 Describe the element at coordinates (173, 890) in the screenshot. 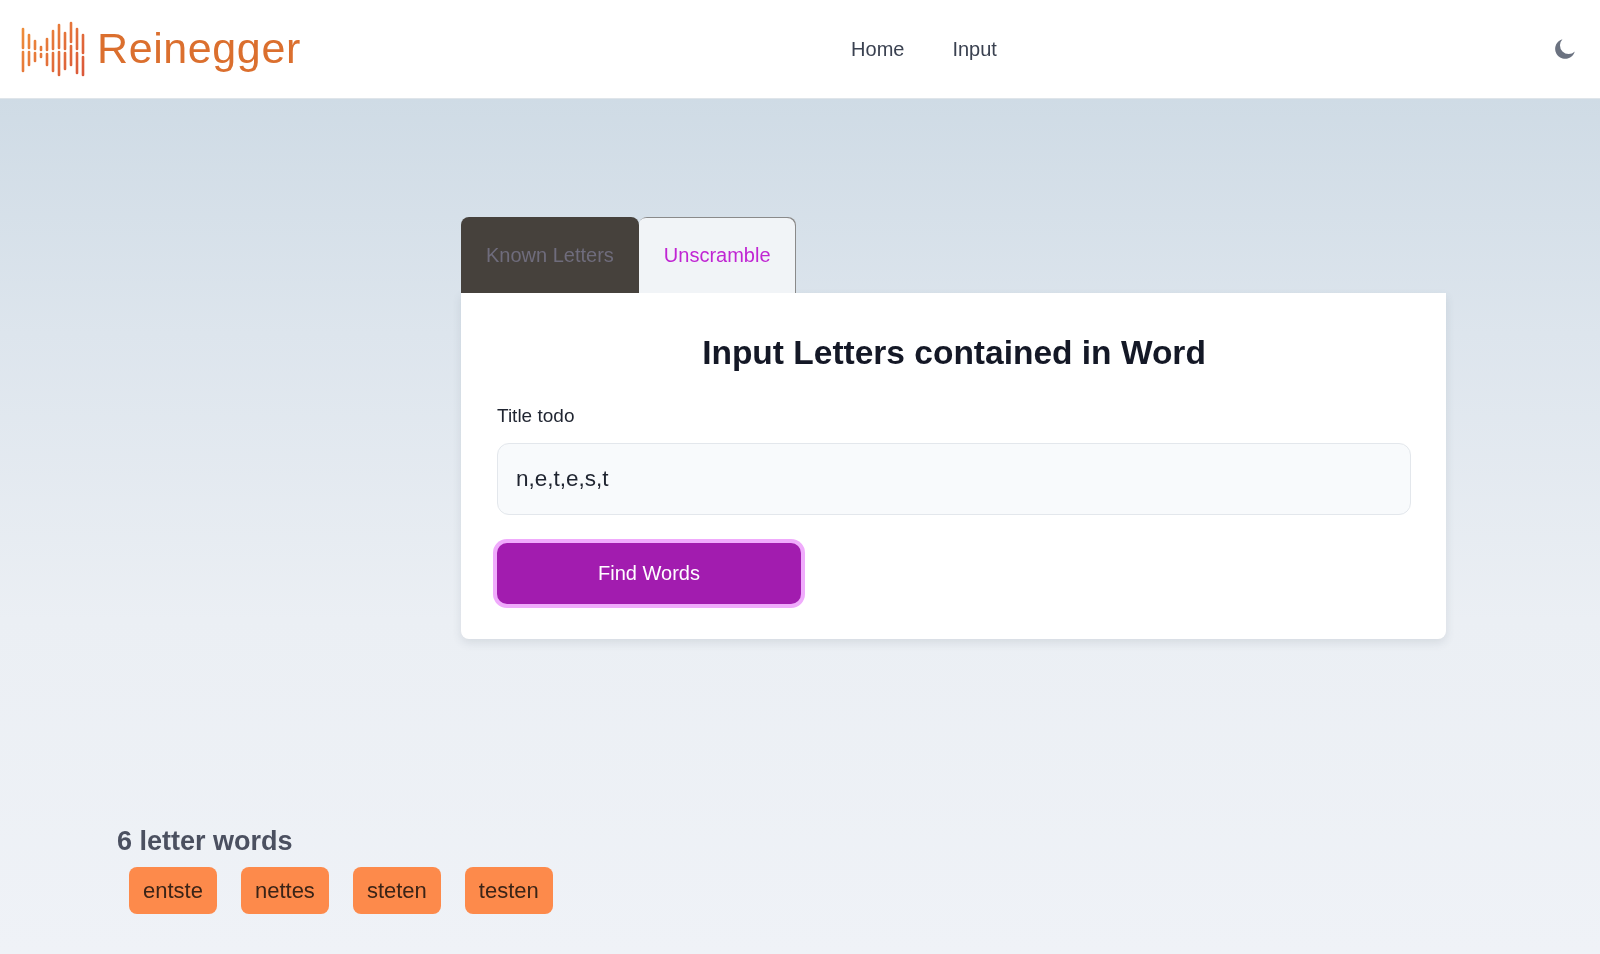

I see `word-chip: entste` at that location.